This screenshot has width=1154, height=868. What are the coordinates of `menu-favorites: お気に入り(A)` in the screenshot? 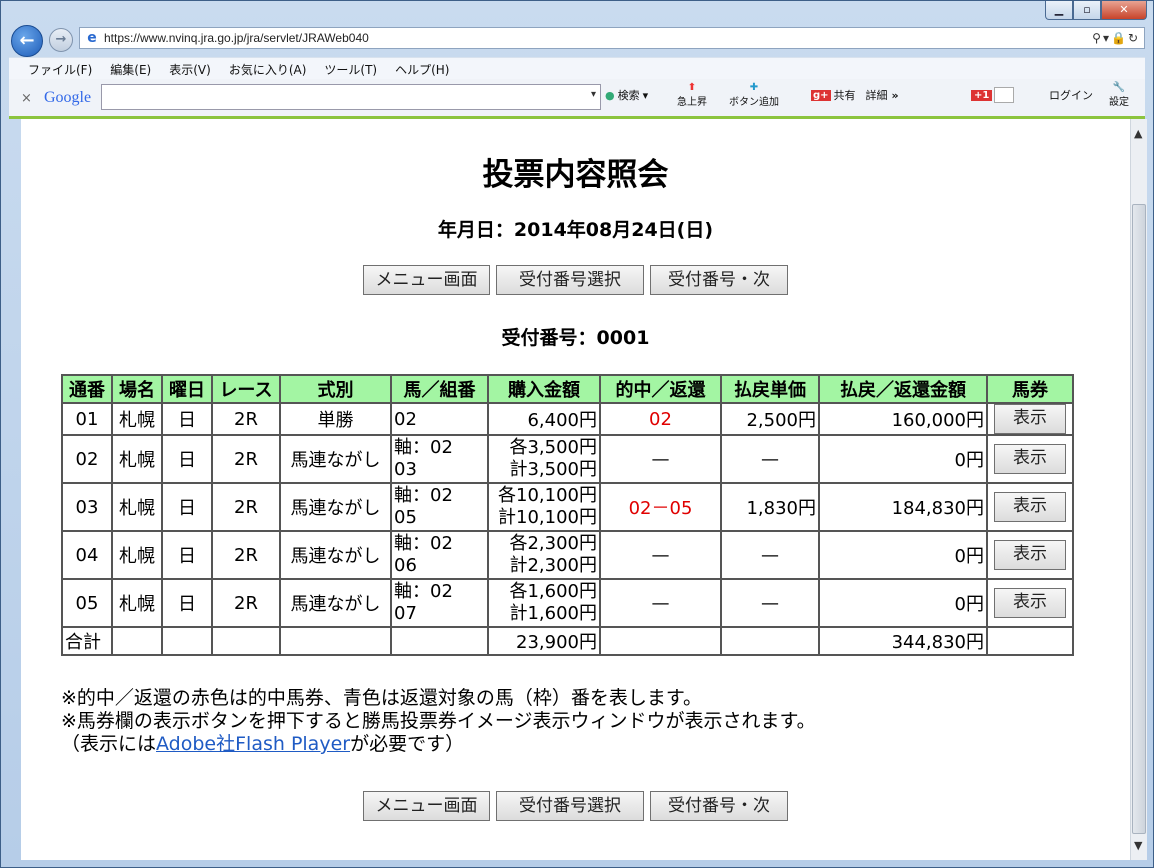 It's located at (268, 69).